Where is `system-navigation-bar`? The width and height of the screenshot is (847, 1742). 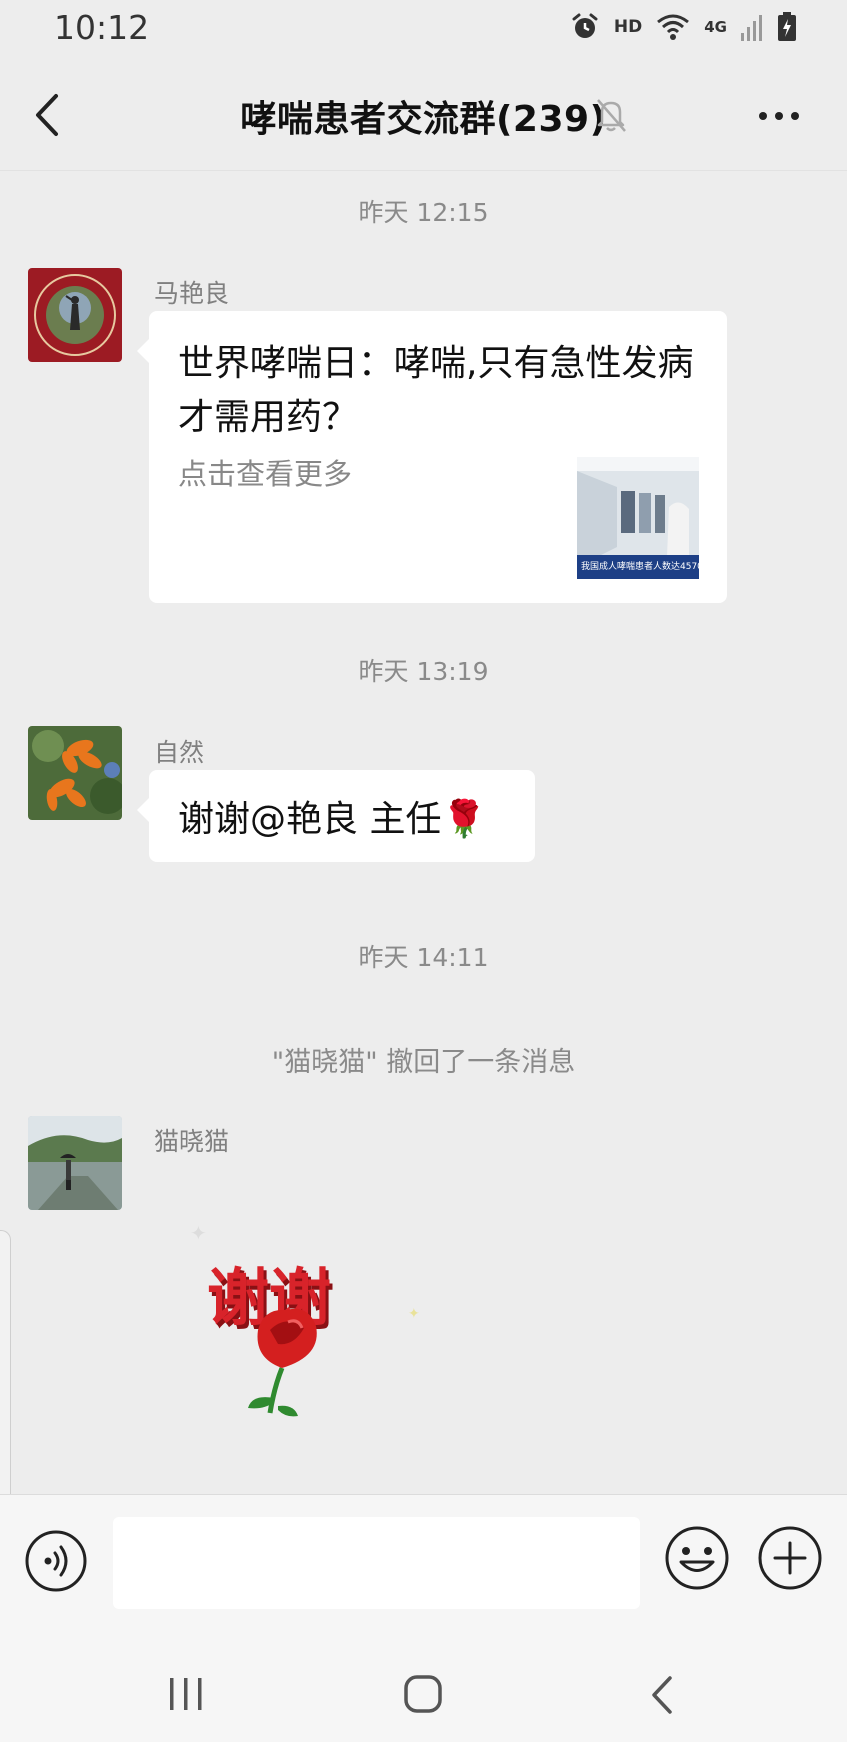 system-navigation-bar is located at coordinates (423, 1687).